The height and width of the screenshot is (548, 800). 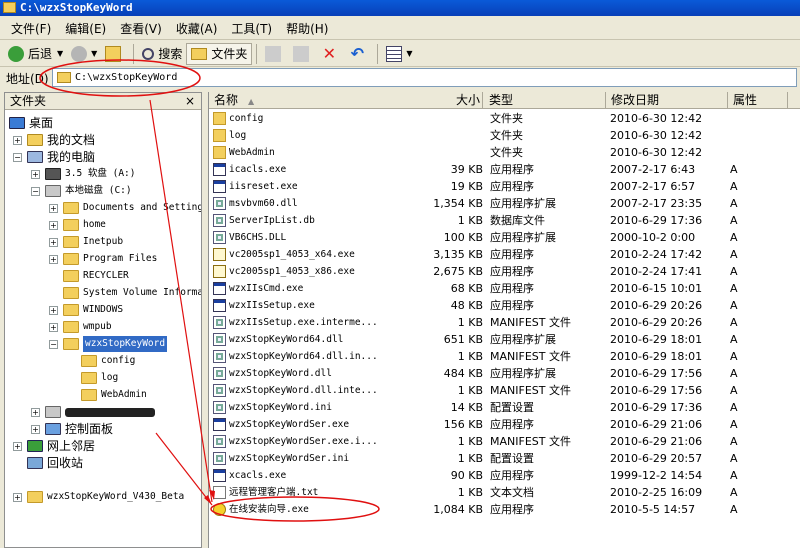 I want to click on file-row: log 文件夹 2010-6-30 12:42, so click(x=504, y=135).